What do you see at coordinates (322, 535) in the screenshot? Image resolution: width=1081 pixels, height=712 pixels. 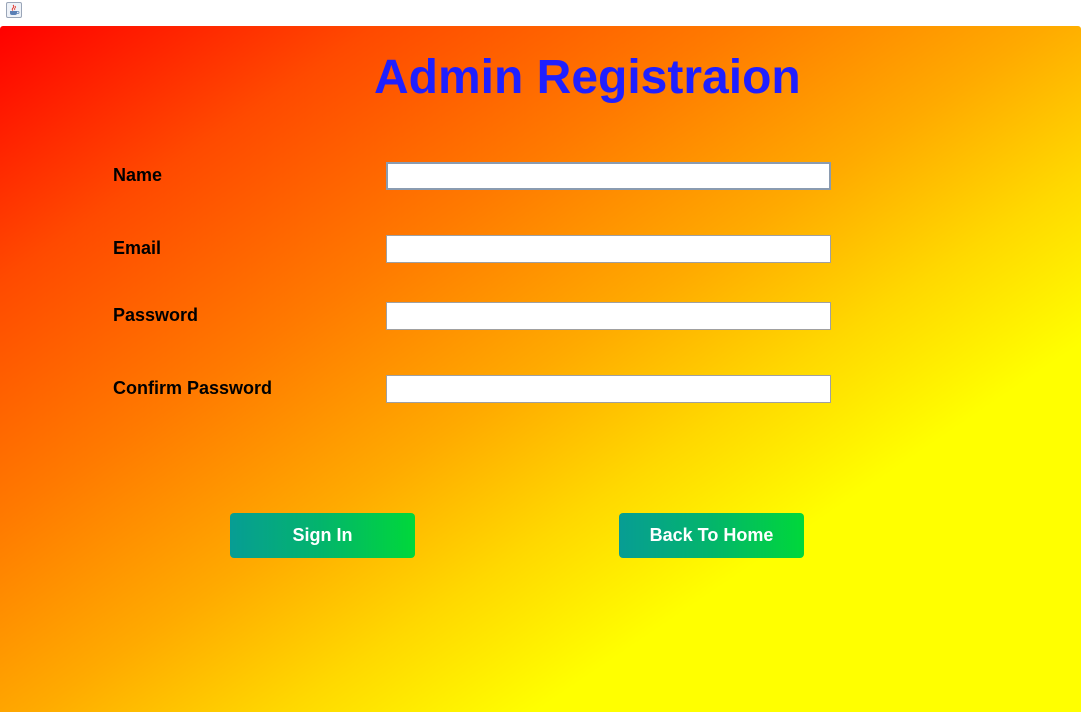 I see `sign-in-button: Sign In` at bounding box center [322, 535].